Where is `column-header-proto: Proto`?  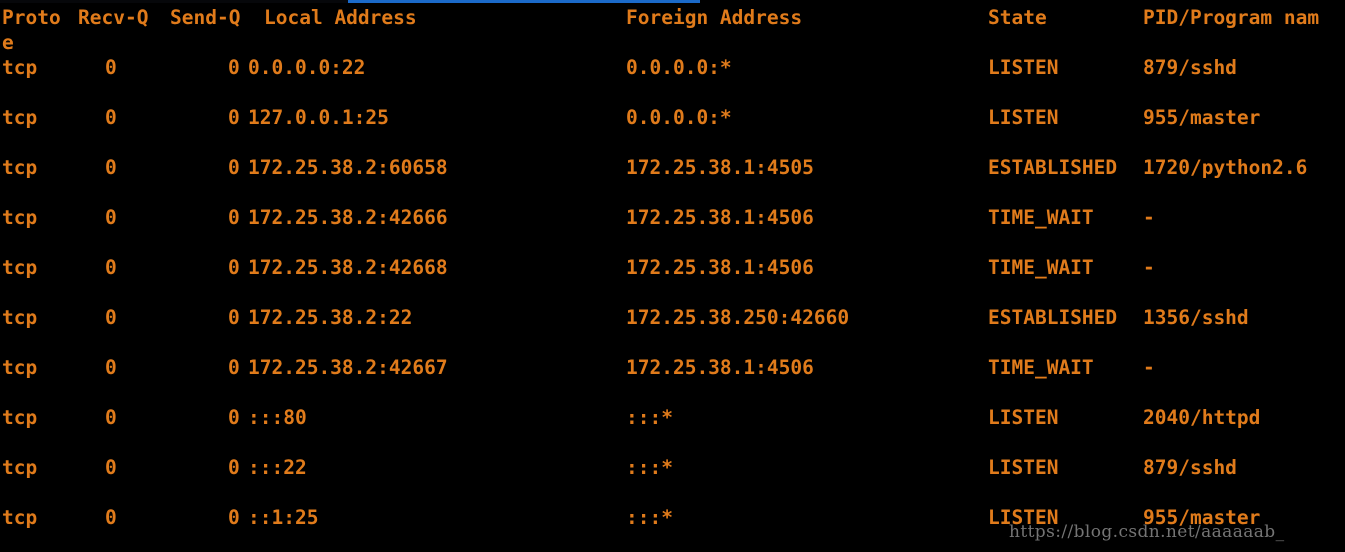 column-header-proto: Proto is located at coordinates (31, 17).